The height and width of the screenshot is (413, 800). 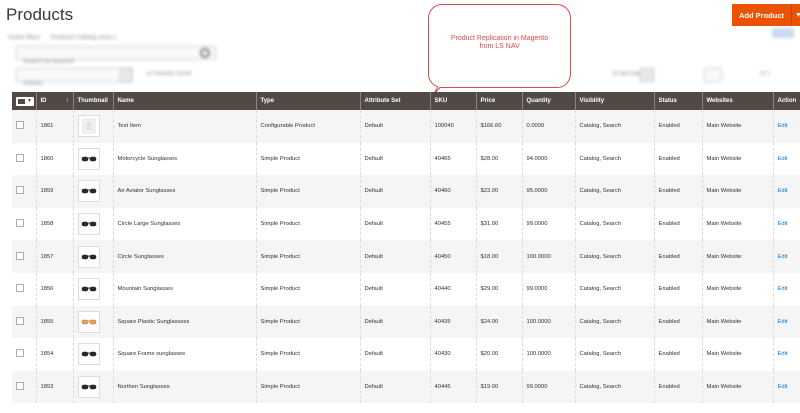 I want to click on column-sku: SKU, so click(x=453, y=101).